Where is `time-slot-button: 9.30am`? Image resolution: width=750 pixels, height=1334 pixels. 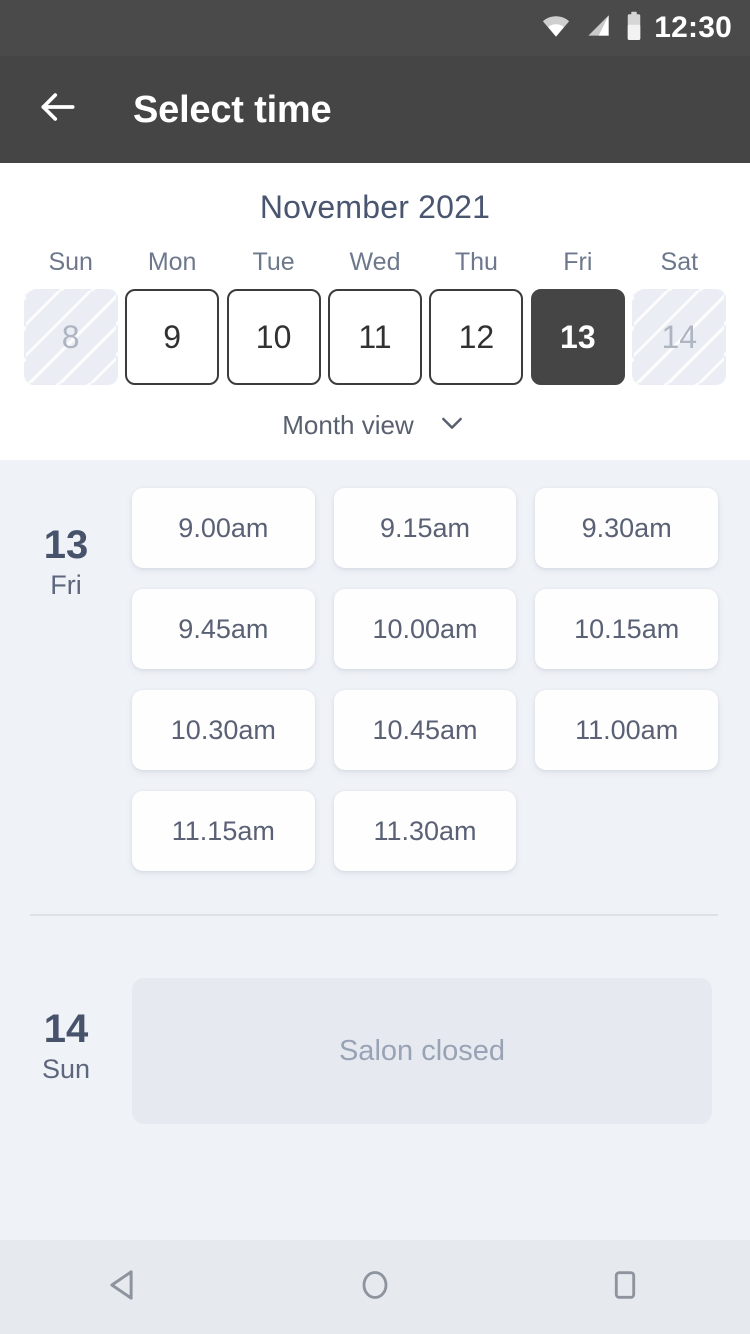 time-slot-button: 9.30am is located at coordinates (626, 528).